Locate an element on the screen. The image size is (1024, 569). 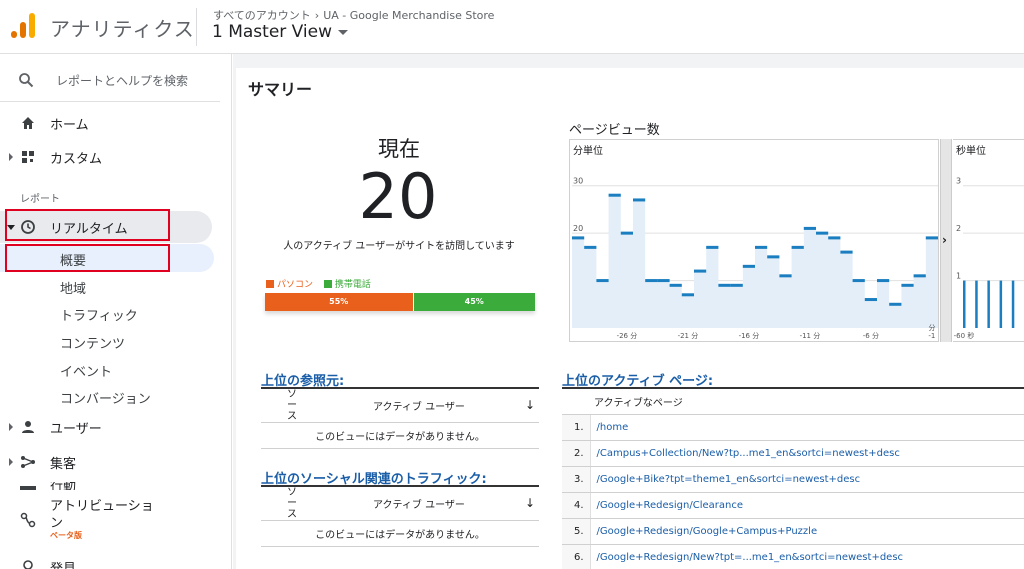
view-name: 1 Master View is located at coordinates (272, 32).